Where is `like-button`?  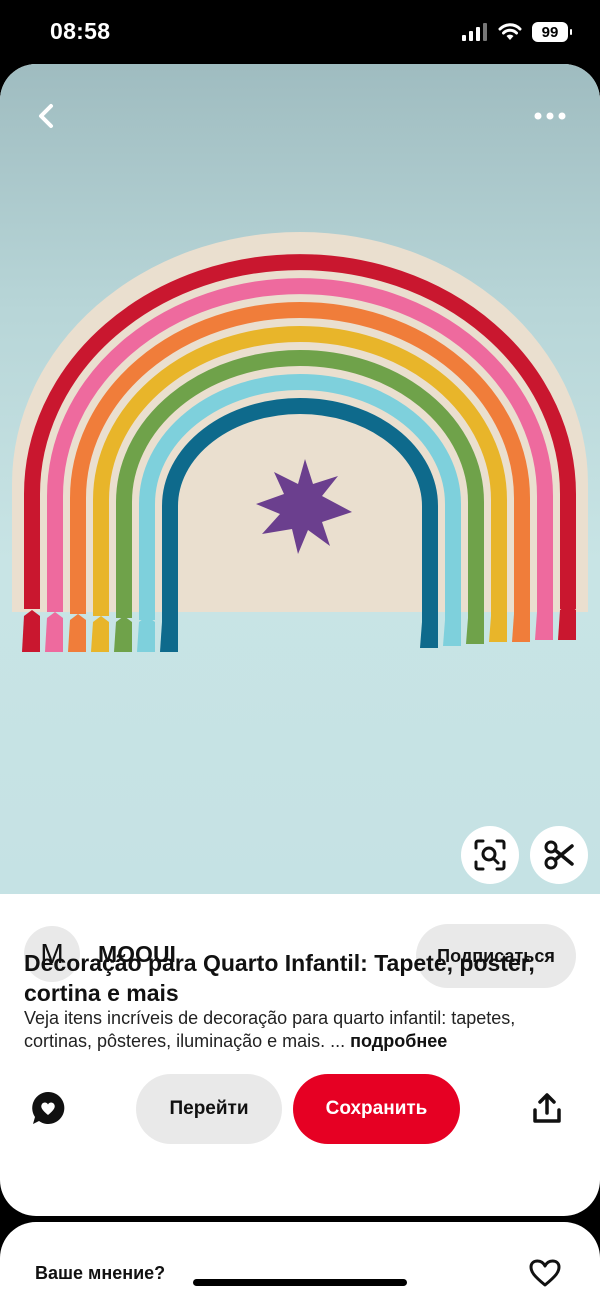
like-button is located at coordinates (545, 1275).